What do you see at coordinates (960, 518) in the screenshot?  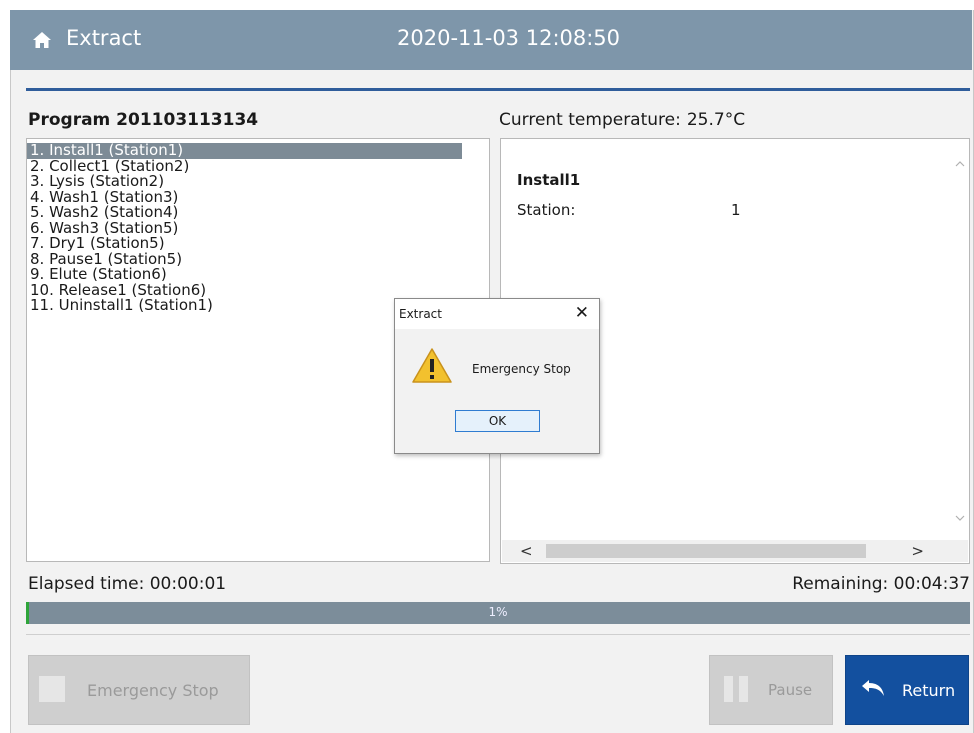 I see `scroll-down-icon` at bounding box center [960, 518].